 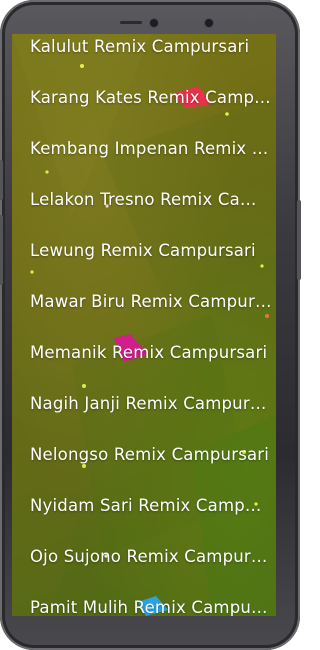 I want to click on list-item-label: Pamit Mulih Remix Campursari, so click(x=151, y=607).